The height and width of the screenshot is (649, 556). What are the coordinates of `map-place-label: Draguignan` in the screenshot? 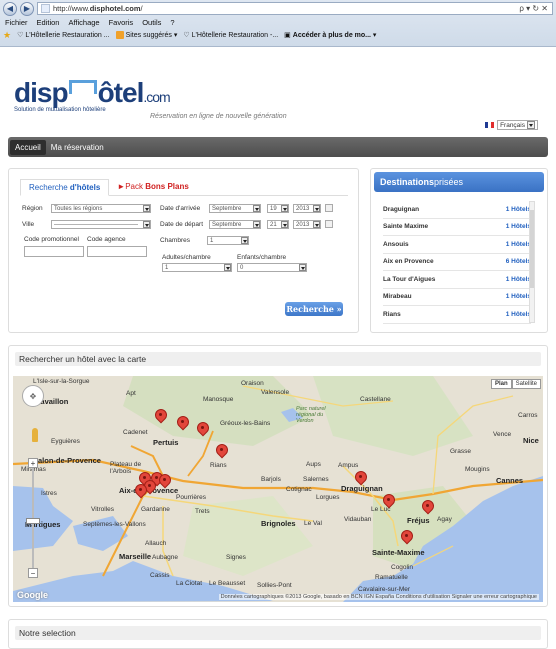 It's located at (362, 488).